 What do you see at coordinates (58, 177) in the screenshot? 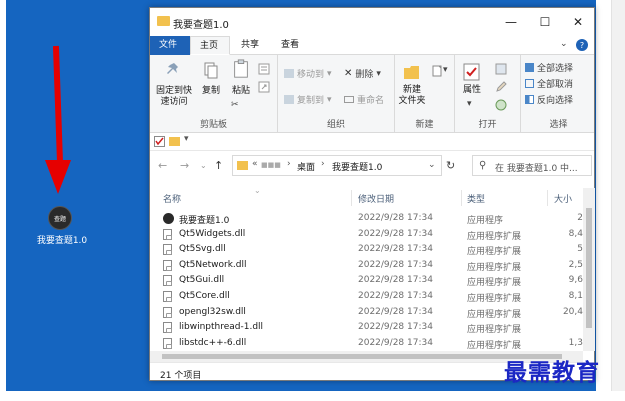
I see `red-arrow-head` at bounding box center [58, 177].